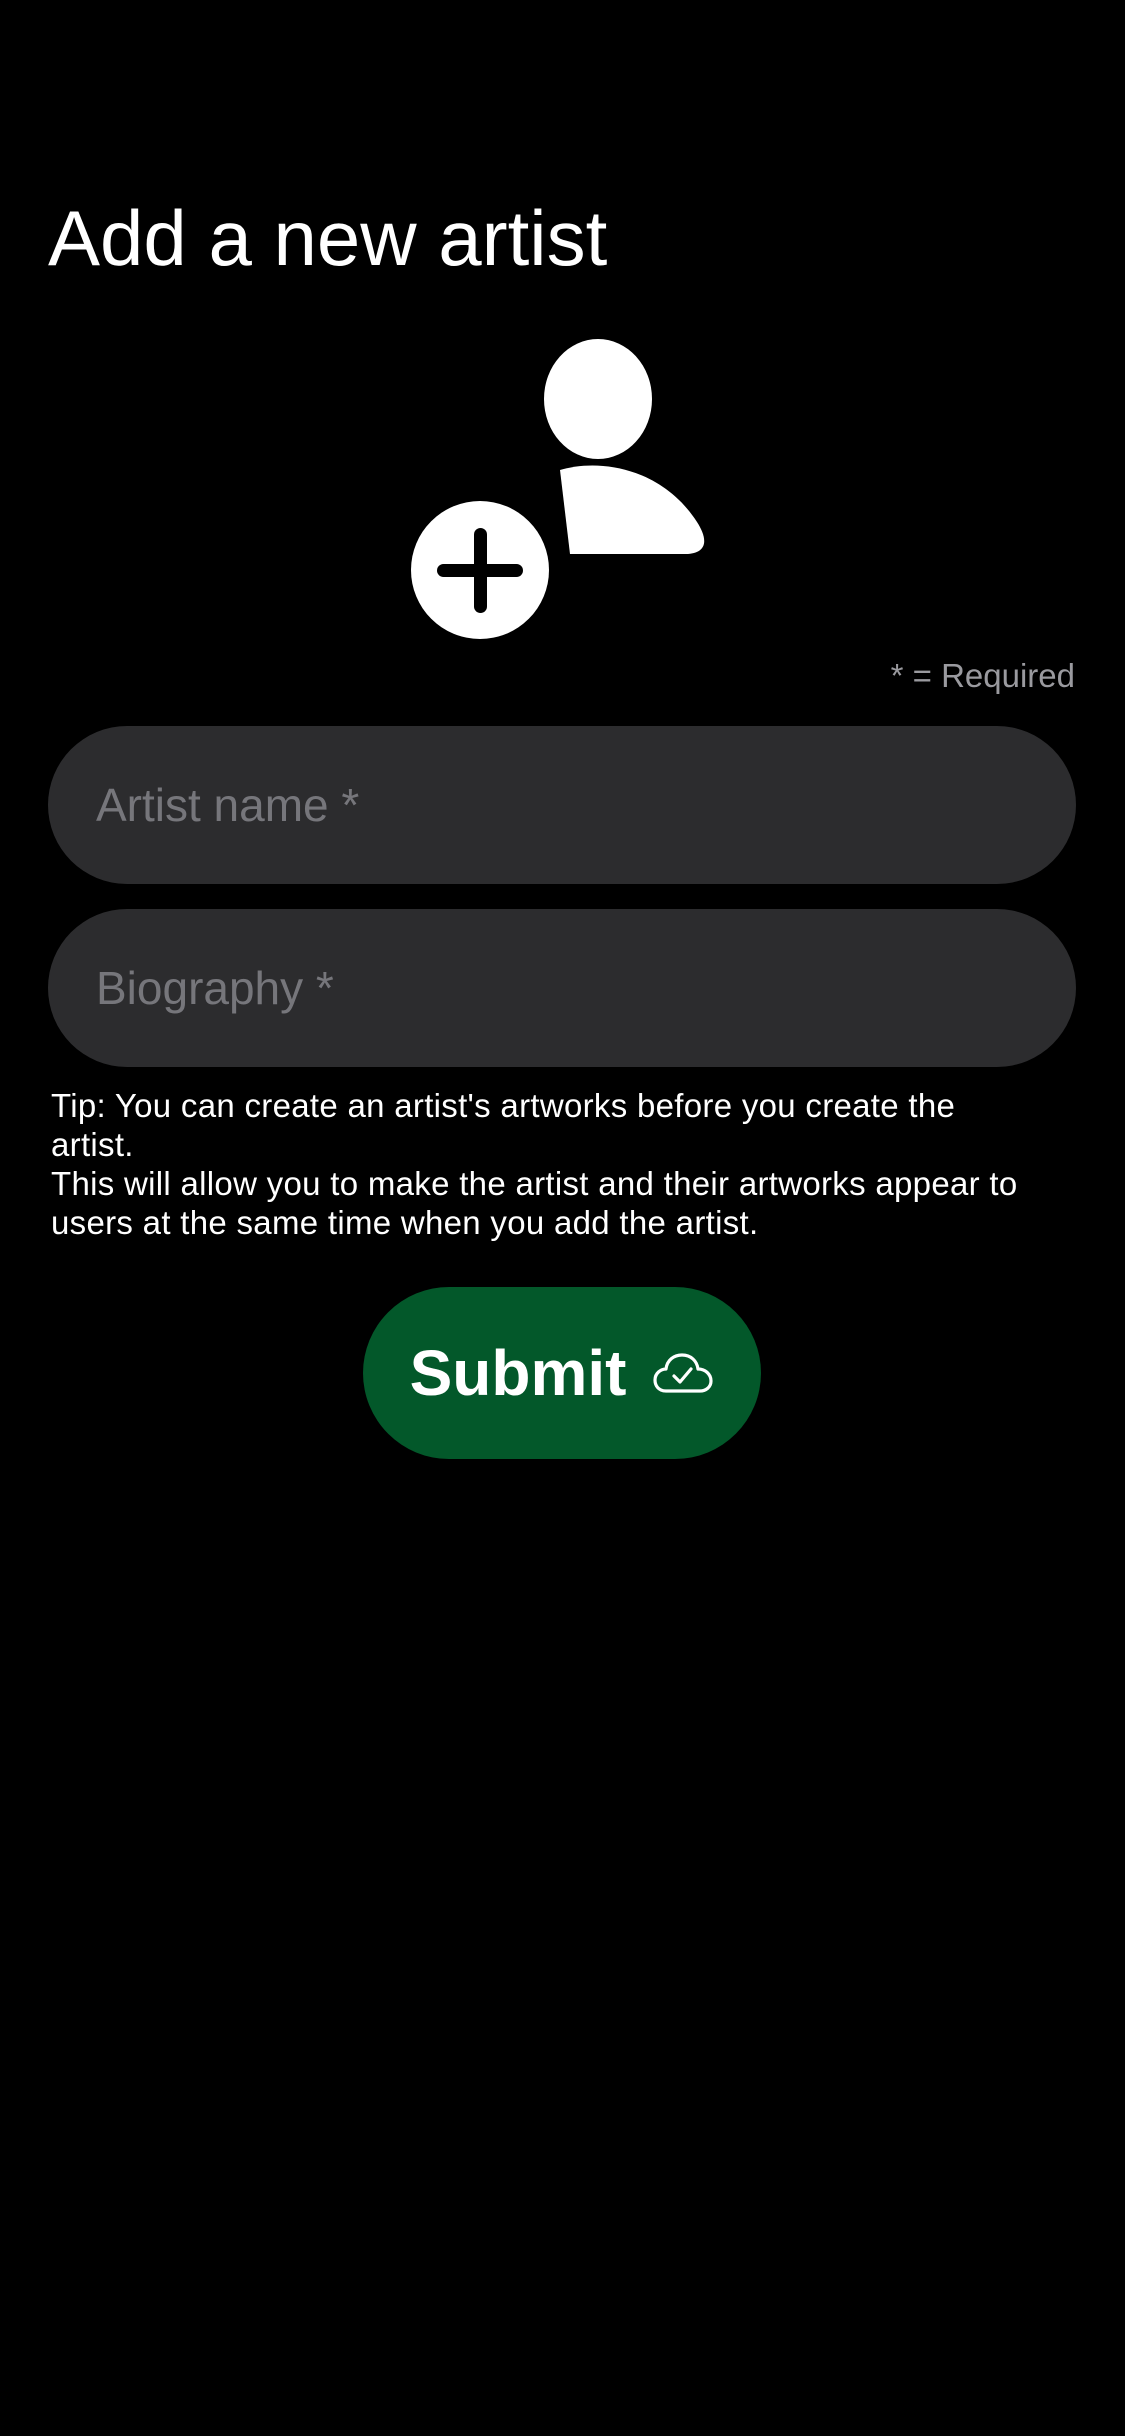  I want to click on add-artist-photo-button, so click(565, 488).